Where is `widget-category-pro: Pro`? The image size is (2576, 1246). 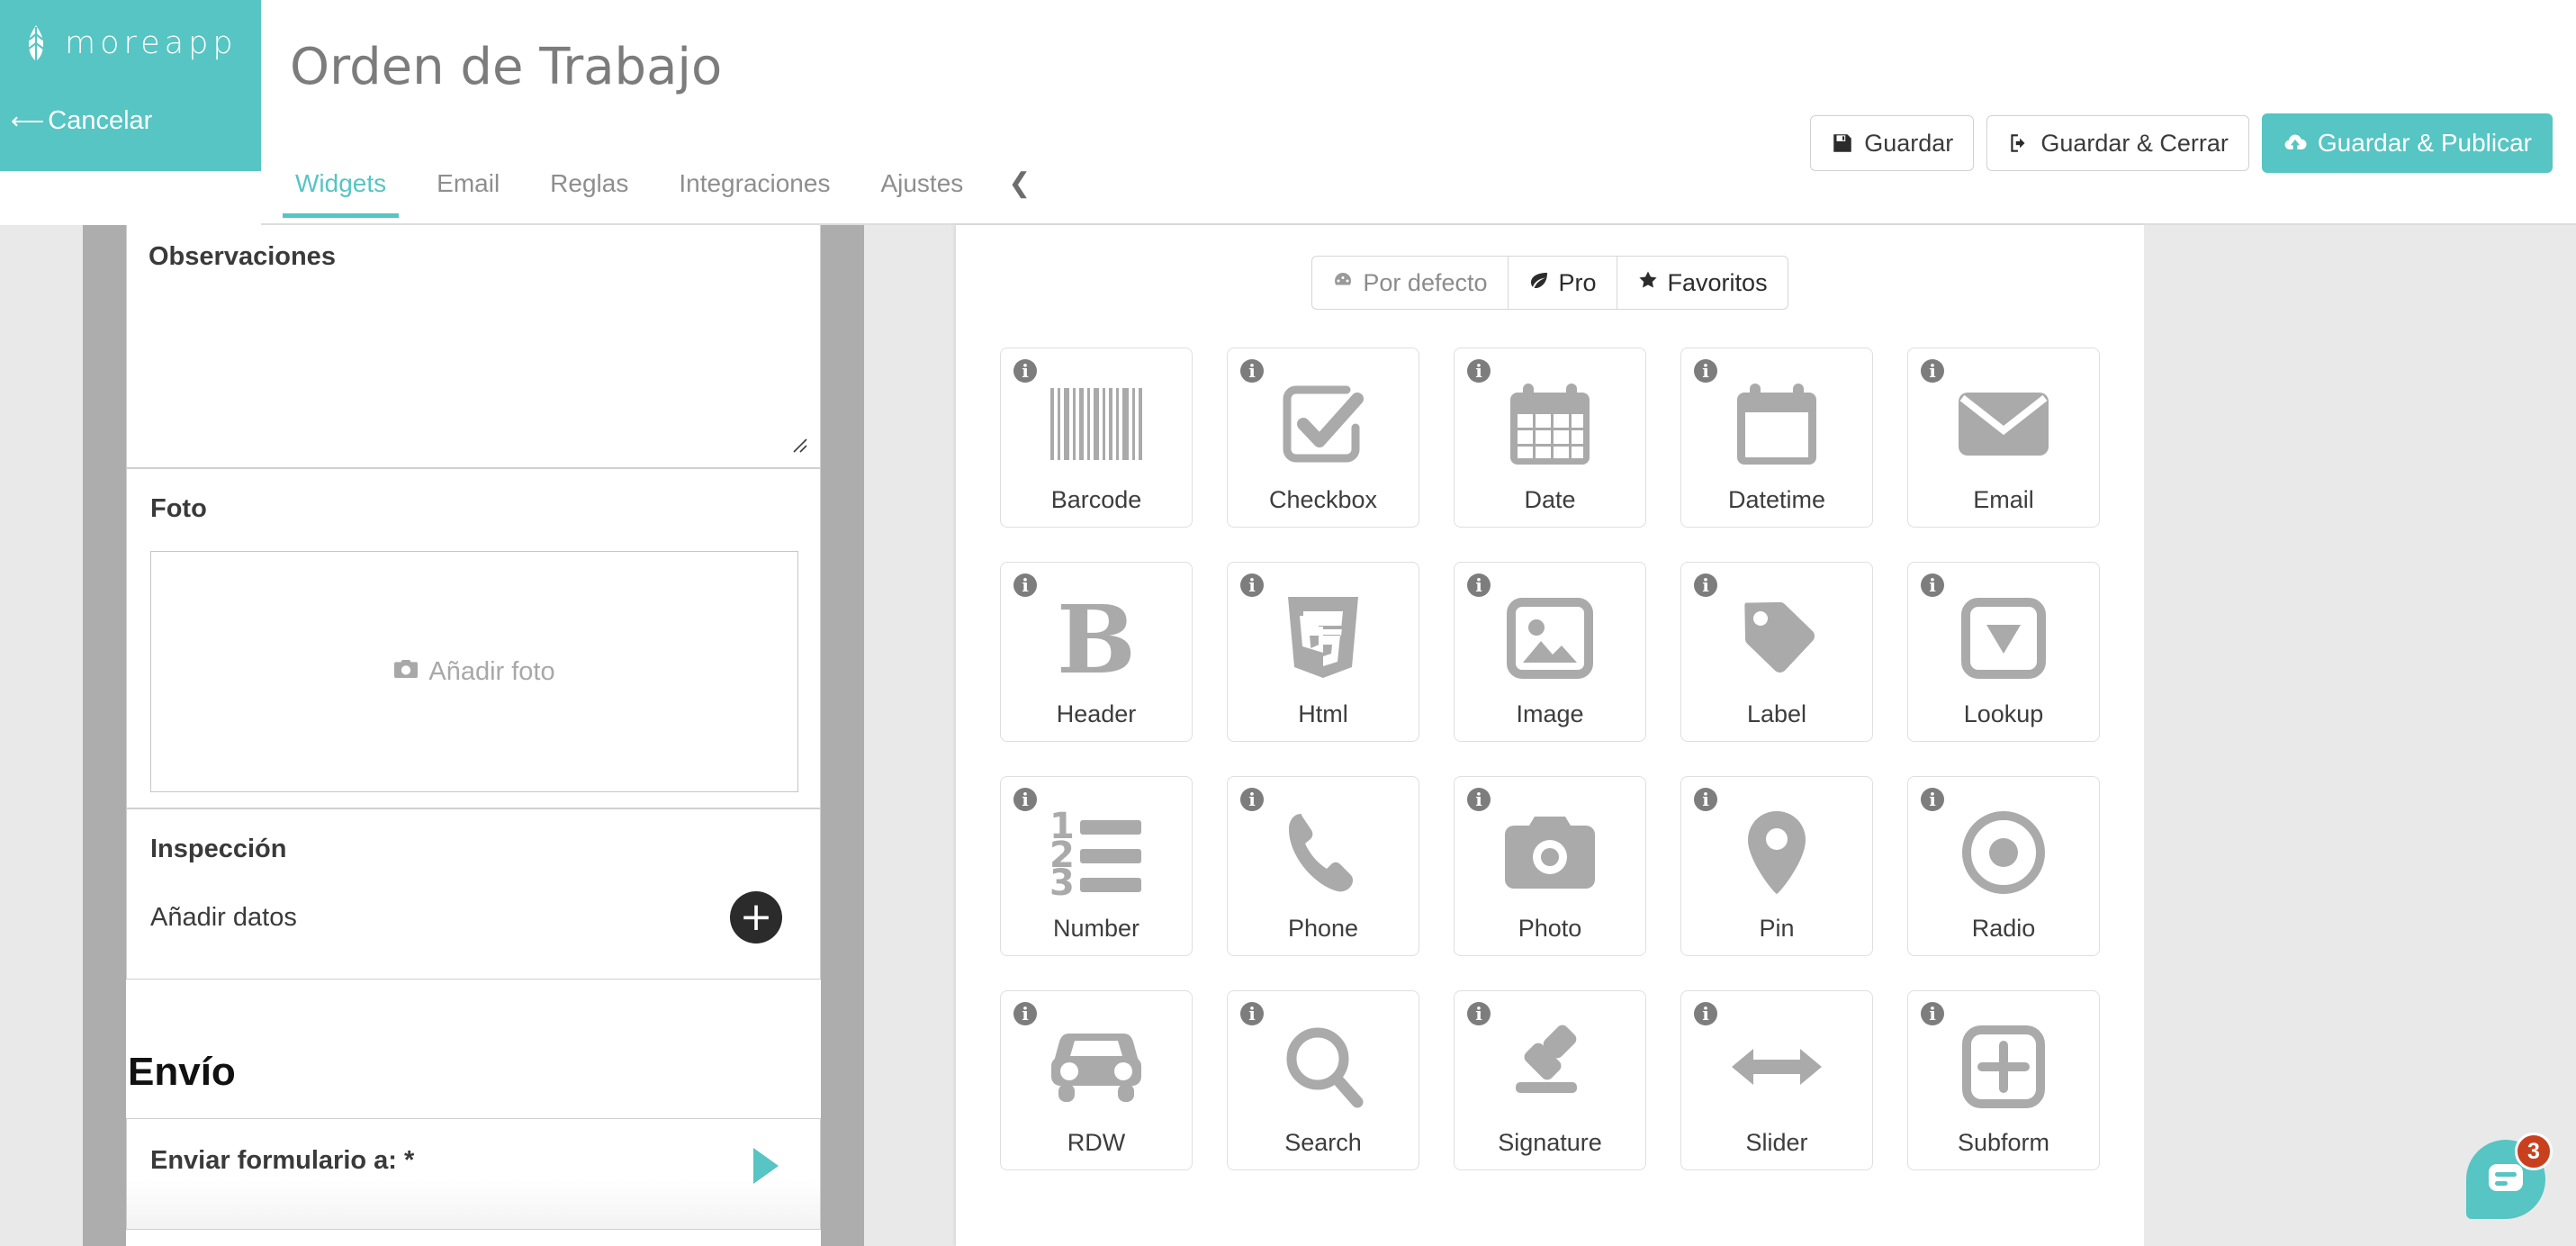
widget-category-pro: Pro is located at coordinates (1563, 283).